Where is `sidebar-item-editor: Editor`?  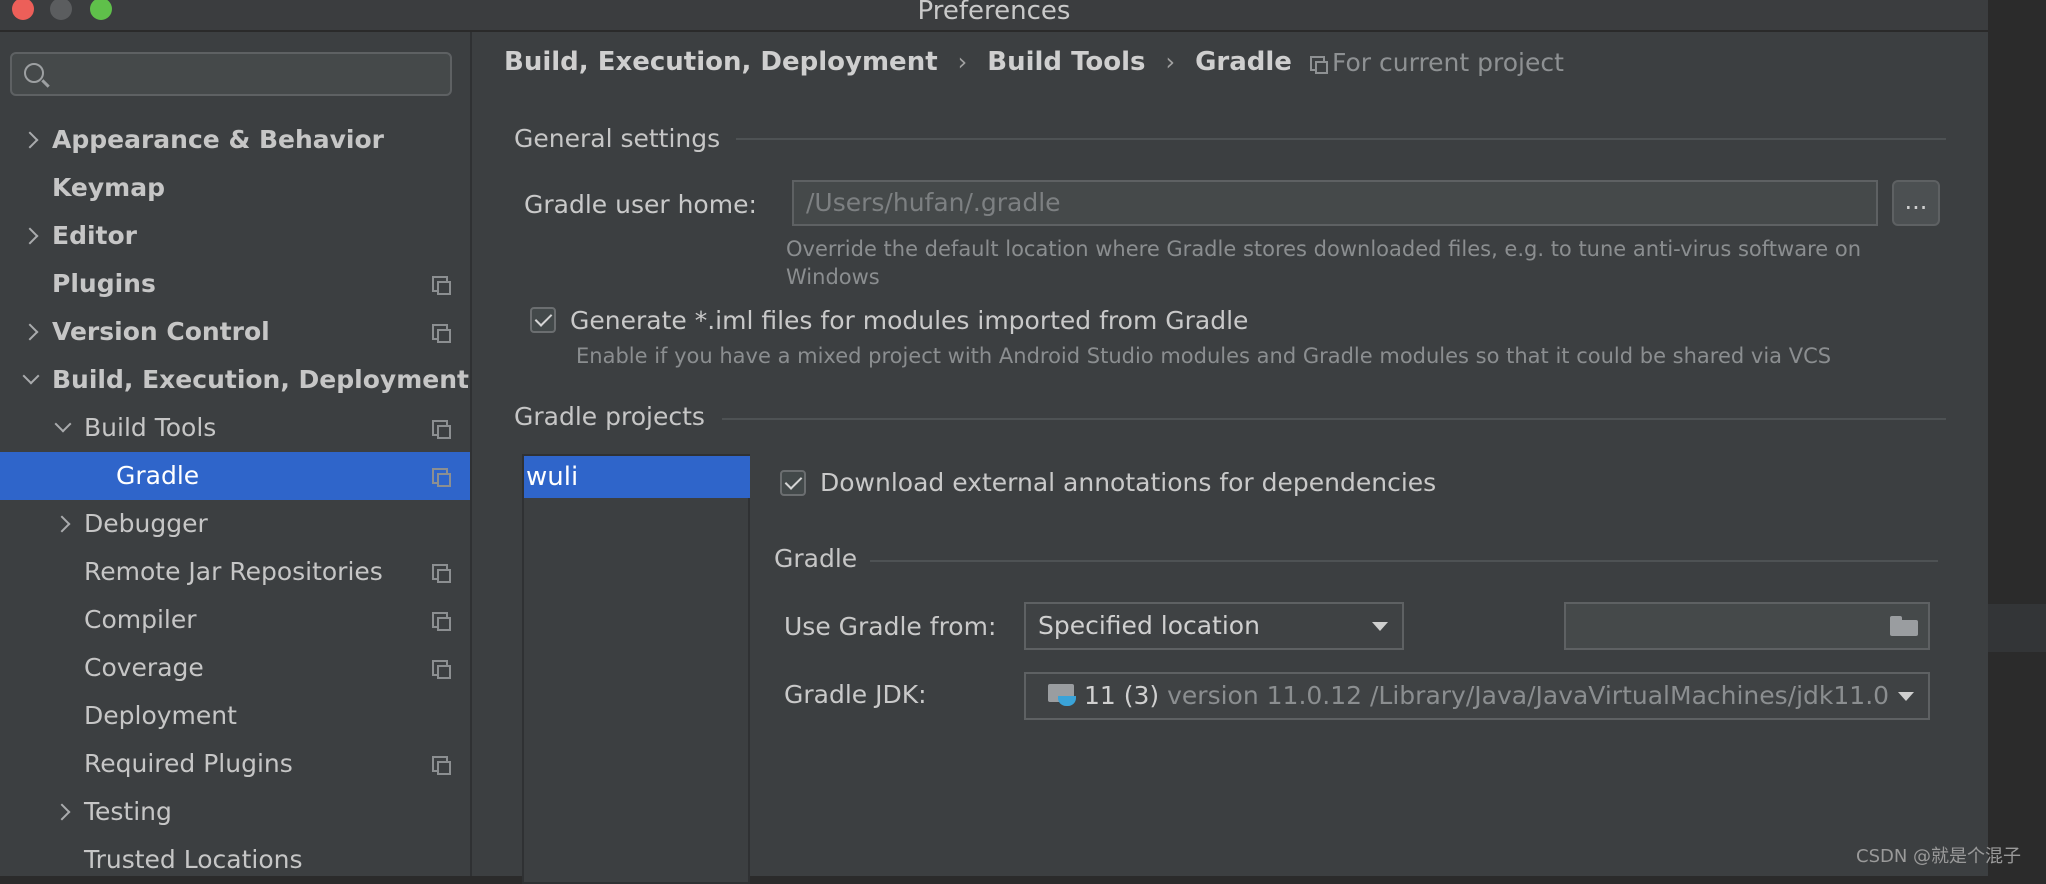
sidebar-item-editor: Editor is located at coordinates (235, 236).